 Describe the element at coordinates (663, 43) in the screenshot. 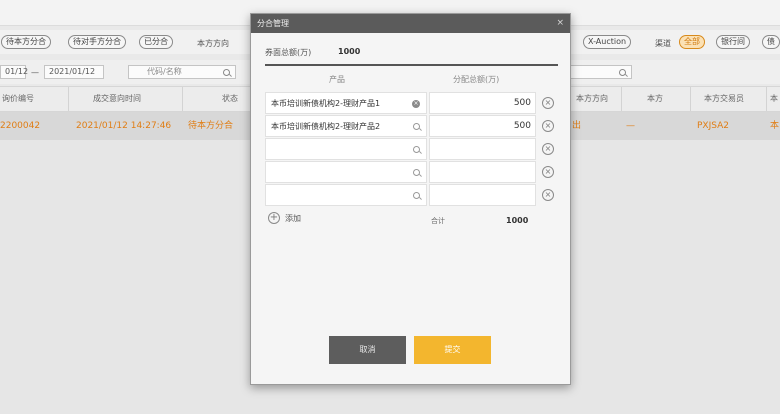

I see `channel-label: 渠道` at that location.